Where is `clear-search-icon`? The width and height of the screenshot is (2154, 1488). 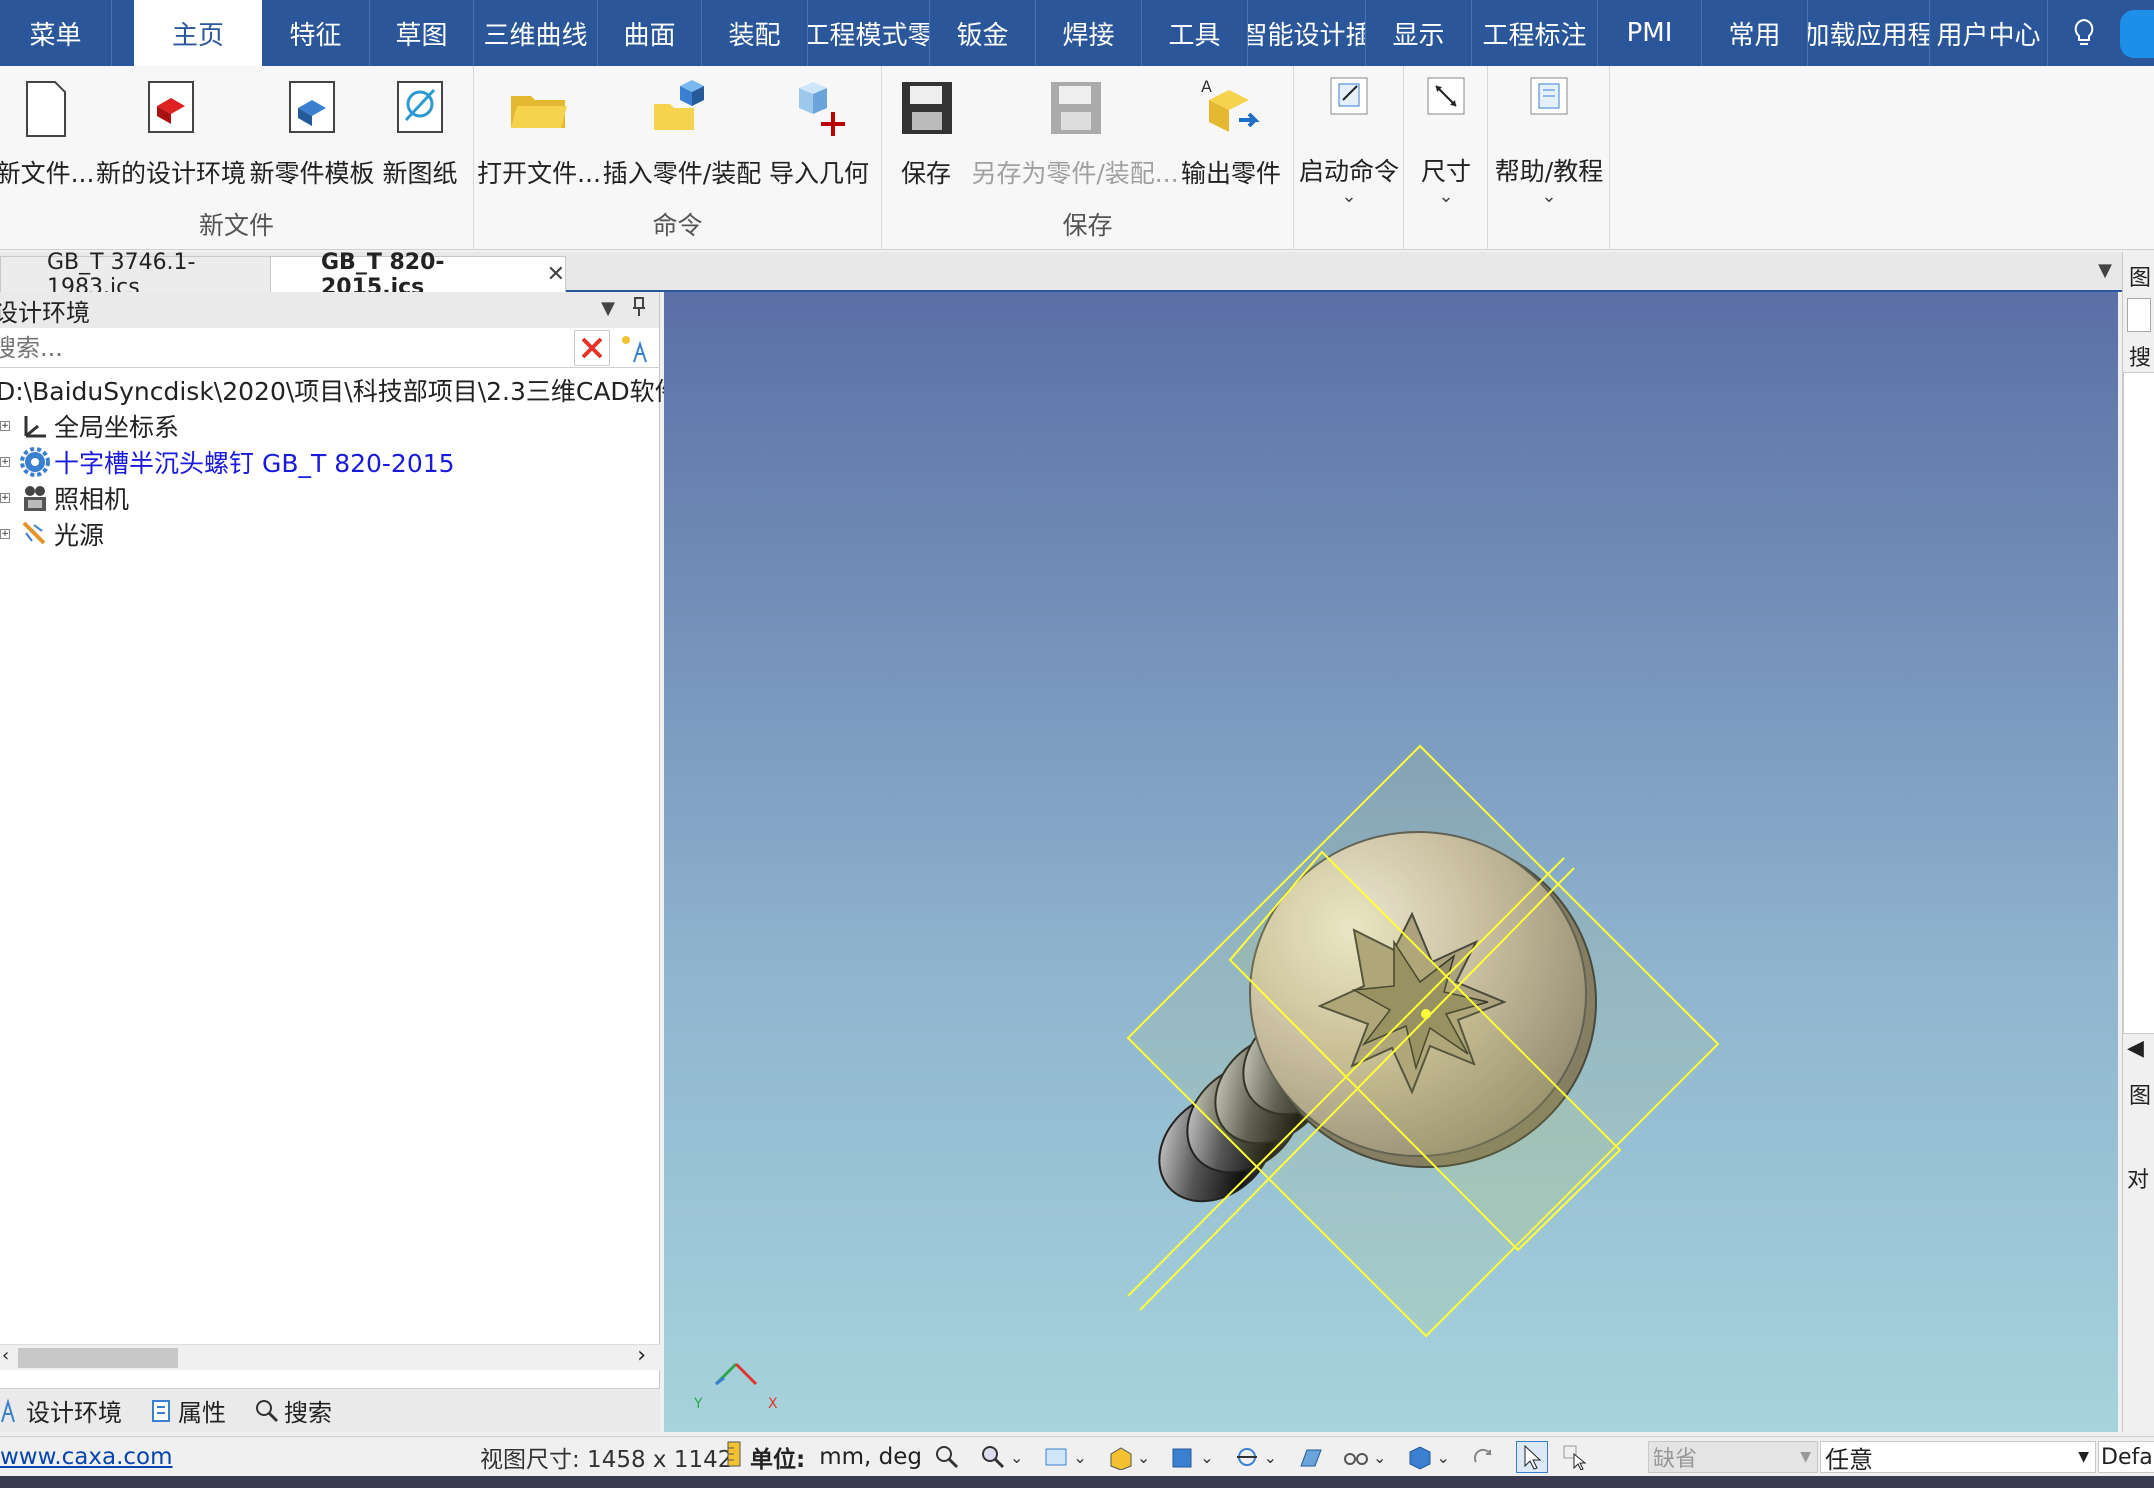 clear-search-icon is located at coordinates (592, 348).